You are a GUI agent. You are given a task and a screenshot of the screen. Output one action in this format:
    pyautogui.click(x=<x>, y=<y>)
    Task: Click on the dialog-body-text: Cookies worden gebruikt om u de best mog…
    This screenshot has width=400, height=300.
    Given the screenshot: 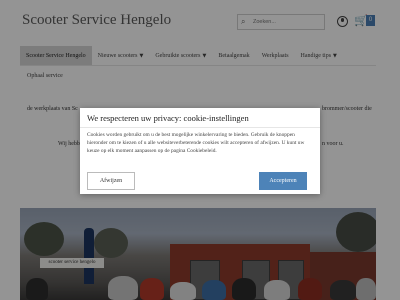 What is the action you would take?
    pyautogui.click(x=196, y=143)
    